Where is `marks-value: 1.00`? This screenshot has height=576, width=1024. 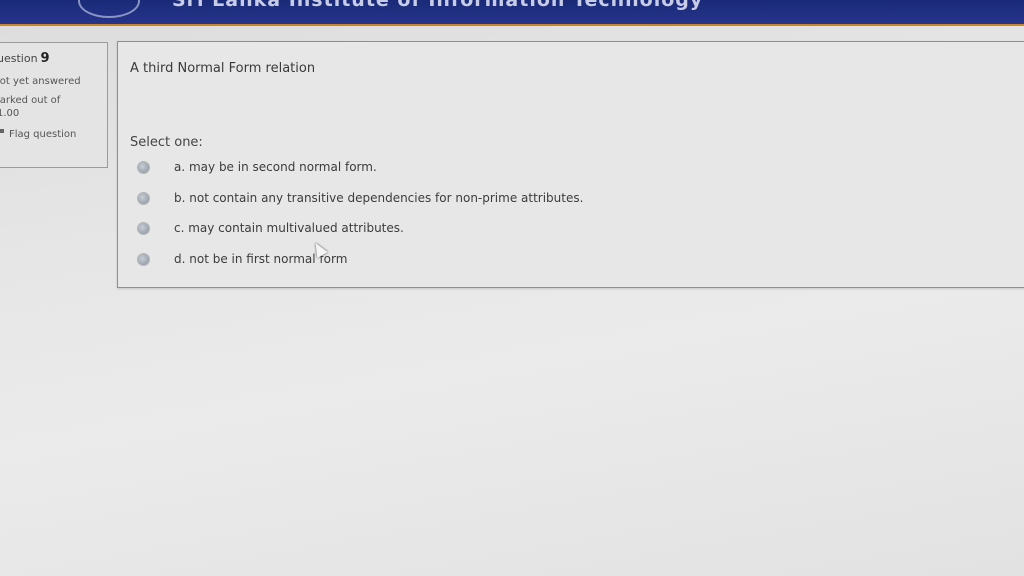 marks-value: 1.00 is located at coordinates (10, 113).